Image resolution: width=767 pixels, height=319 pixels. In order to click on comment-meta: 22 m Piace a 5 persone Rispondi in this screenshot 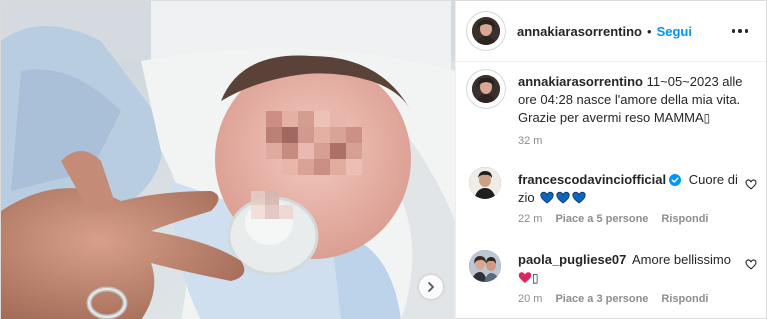, I will do `click(613, 219)`.